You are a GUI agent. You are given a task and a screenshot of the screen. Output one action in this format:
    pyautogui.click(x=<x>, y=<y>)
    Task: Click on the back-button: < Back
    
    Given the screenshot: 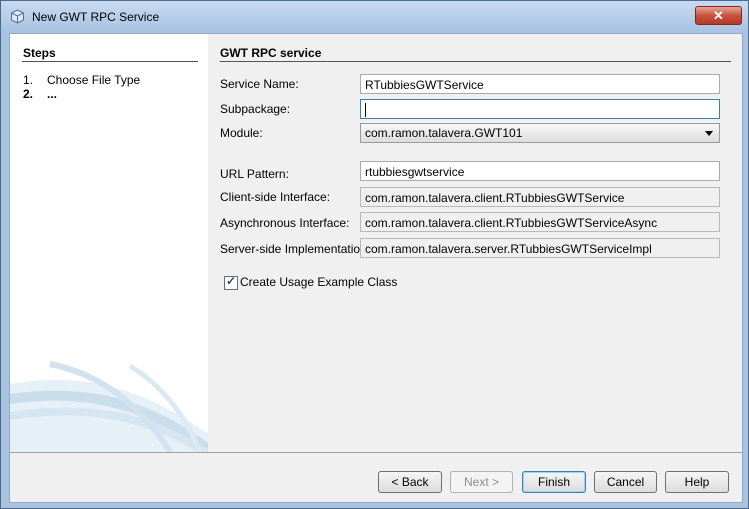 What is the action you would take?
    pyautogui.click(x=410, y=482)
    